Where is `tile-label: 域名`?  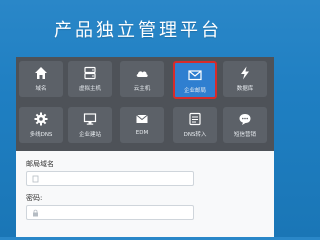 tile-label: 域名 is located at coordinates (41, 89).